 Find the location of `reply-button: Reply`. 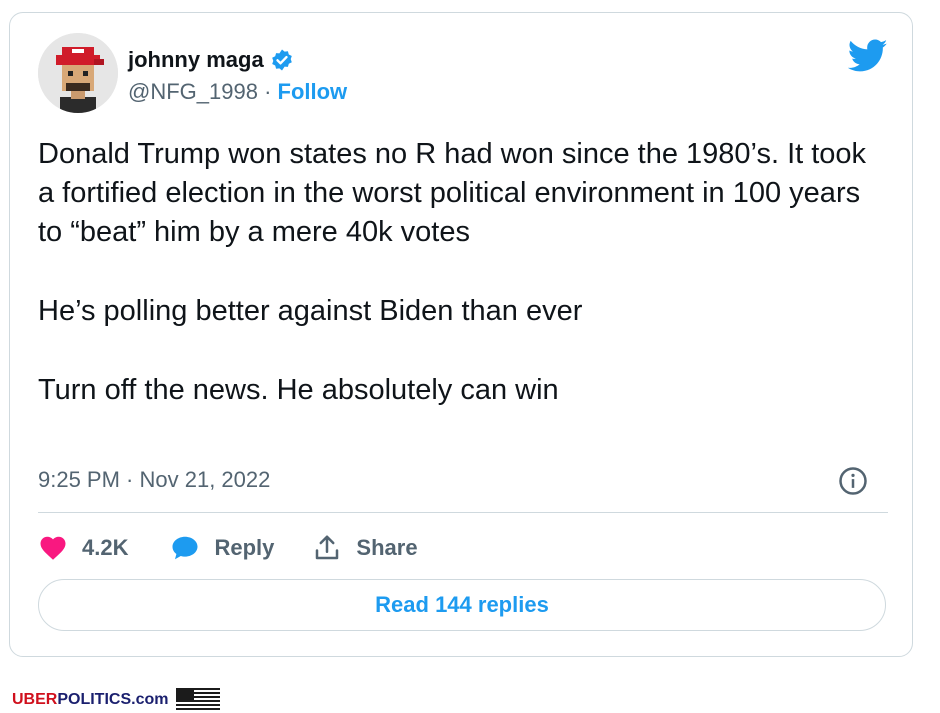

reply-button: Reply is located at coordinates (222, 548).